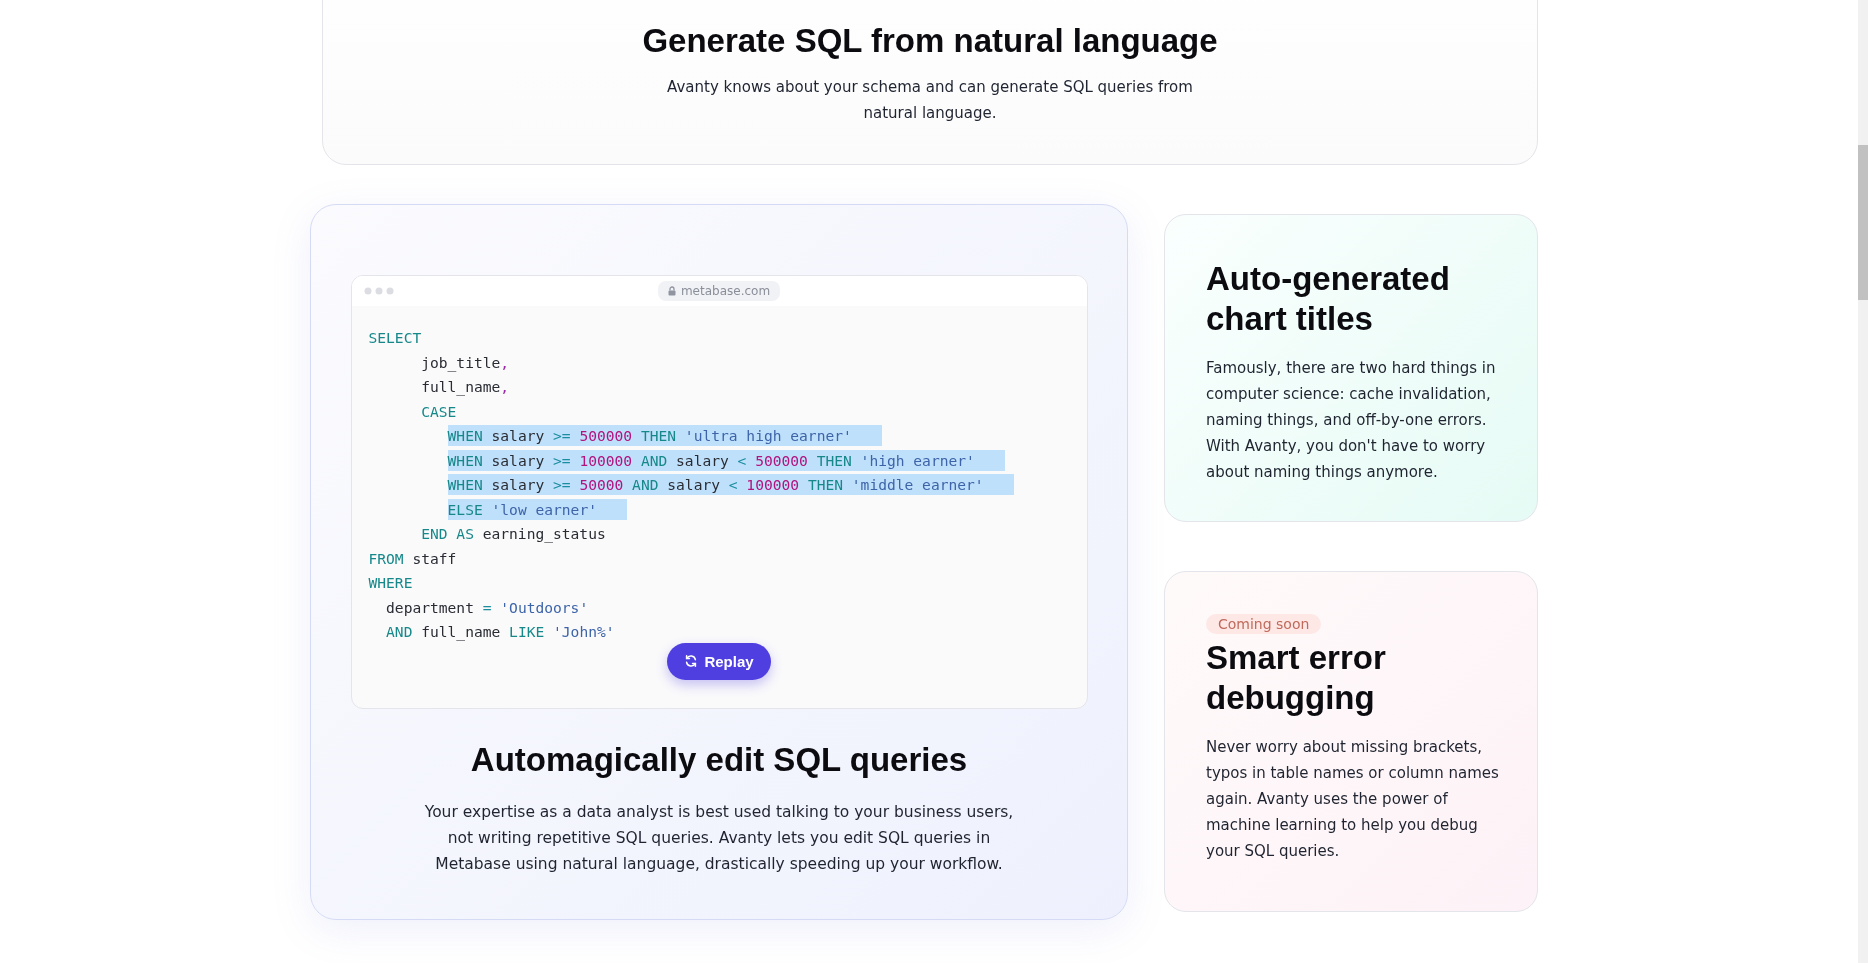 The height and width of the screenshot is (963, 1868). What do you see at coordinates (390, 583) in the screenshot?
I see `code-line: WHERE` at bounding box center [390, 583].